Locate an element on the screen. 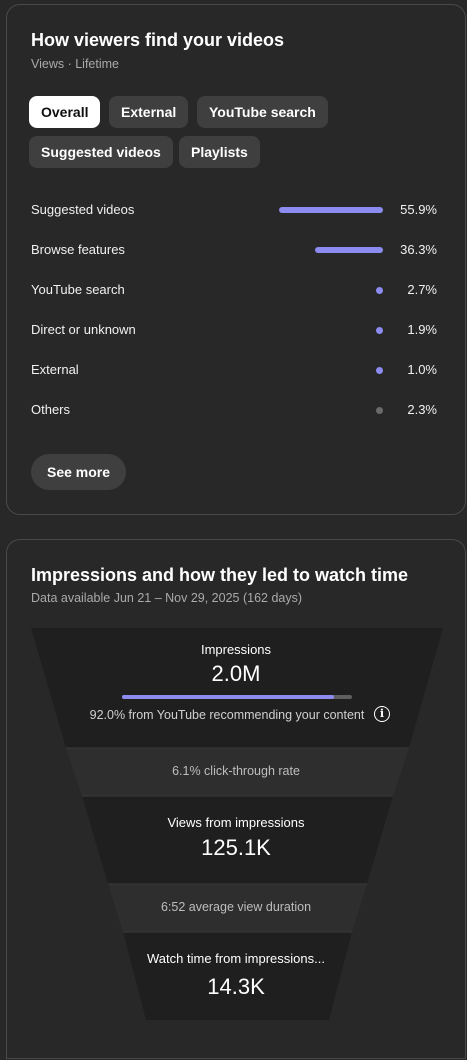 The width and height of the screenshot is (467, 1060). views-label: Views from impressions is located at coordinates (236, 822).